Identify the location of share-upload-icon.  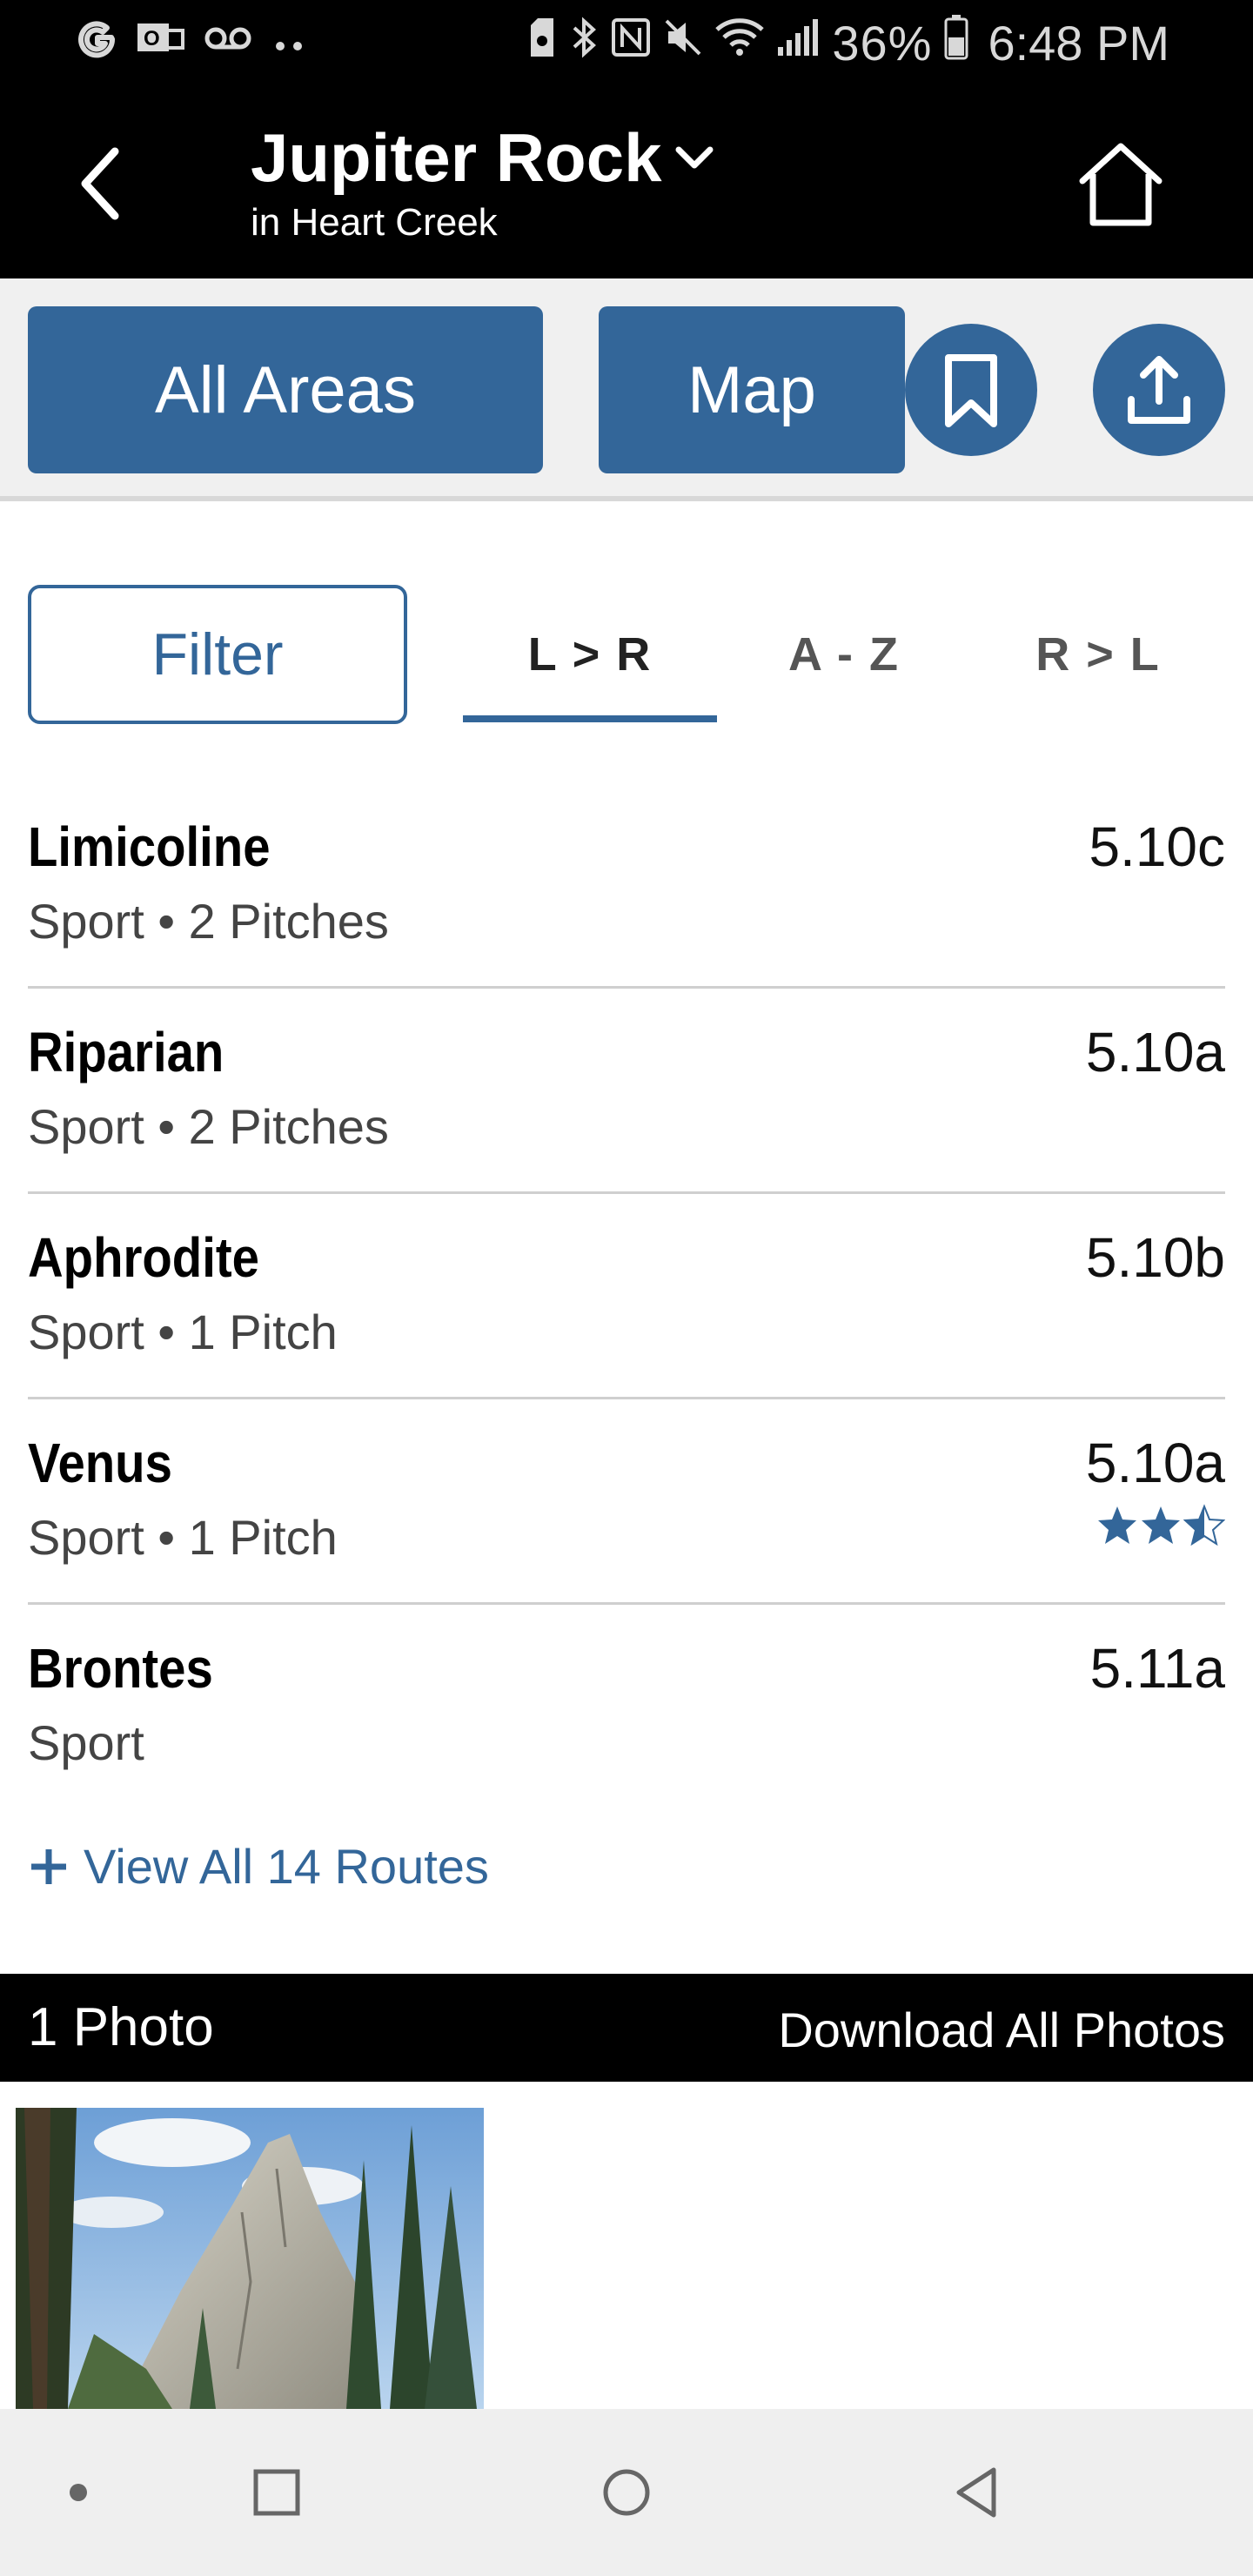
(1159, 390).